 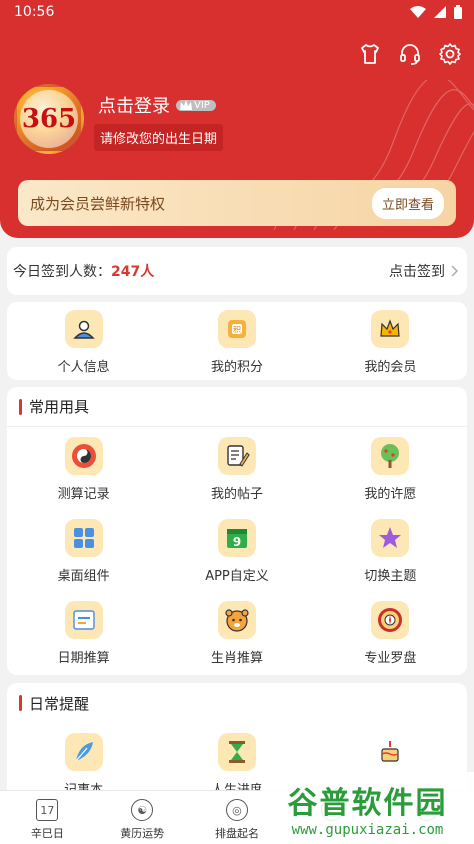 I want to click on widget-icon, so click(x=83, y=538).